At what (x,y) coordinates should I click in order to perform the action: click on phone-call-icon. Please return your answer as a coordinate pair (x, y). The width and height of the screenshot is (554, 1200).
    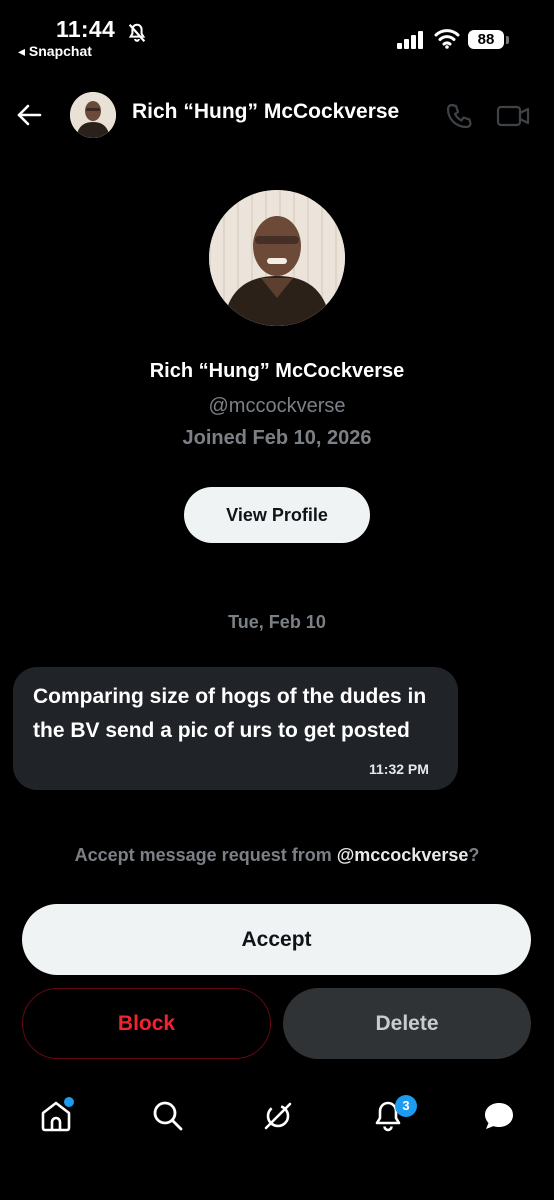
    Looking at the image, I should click on (459, 116).